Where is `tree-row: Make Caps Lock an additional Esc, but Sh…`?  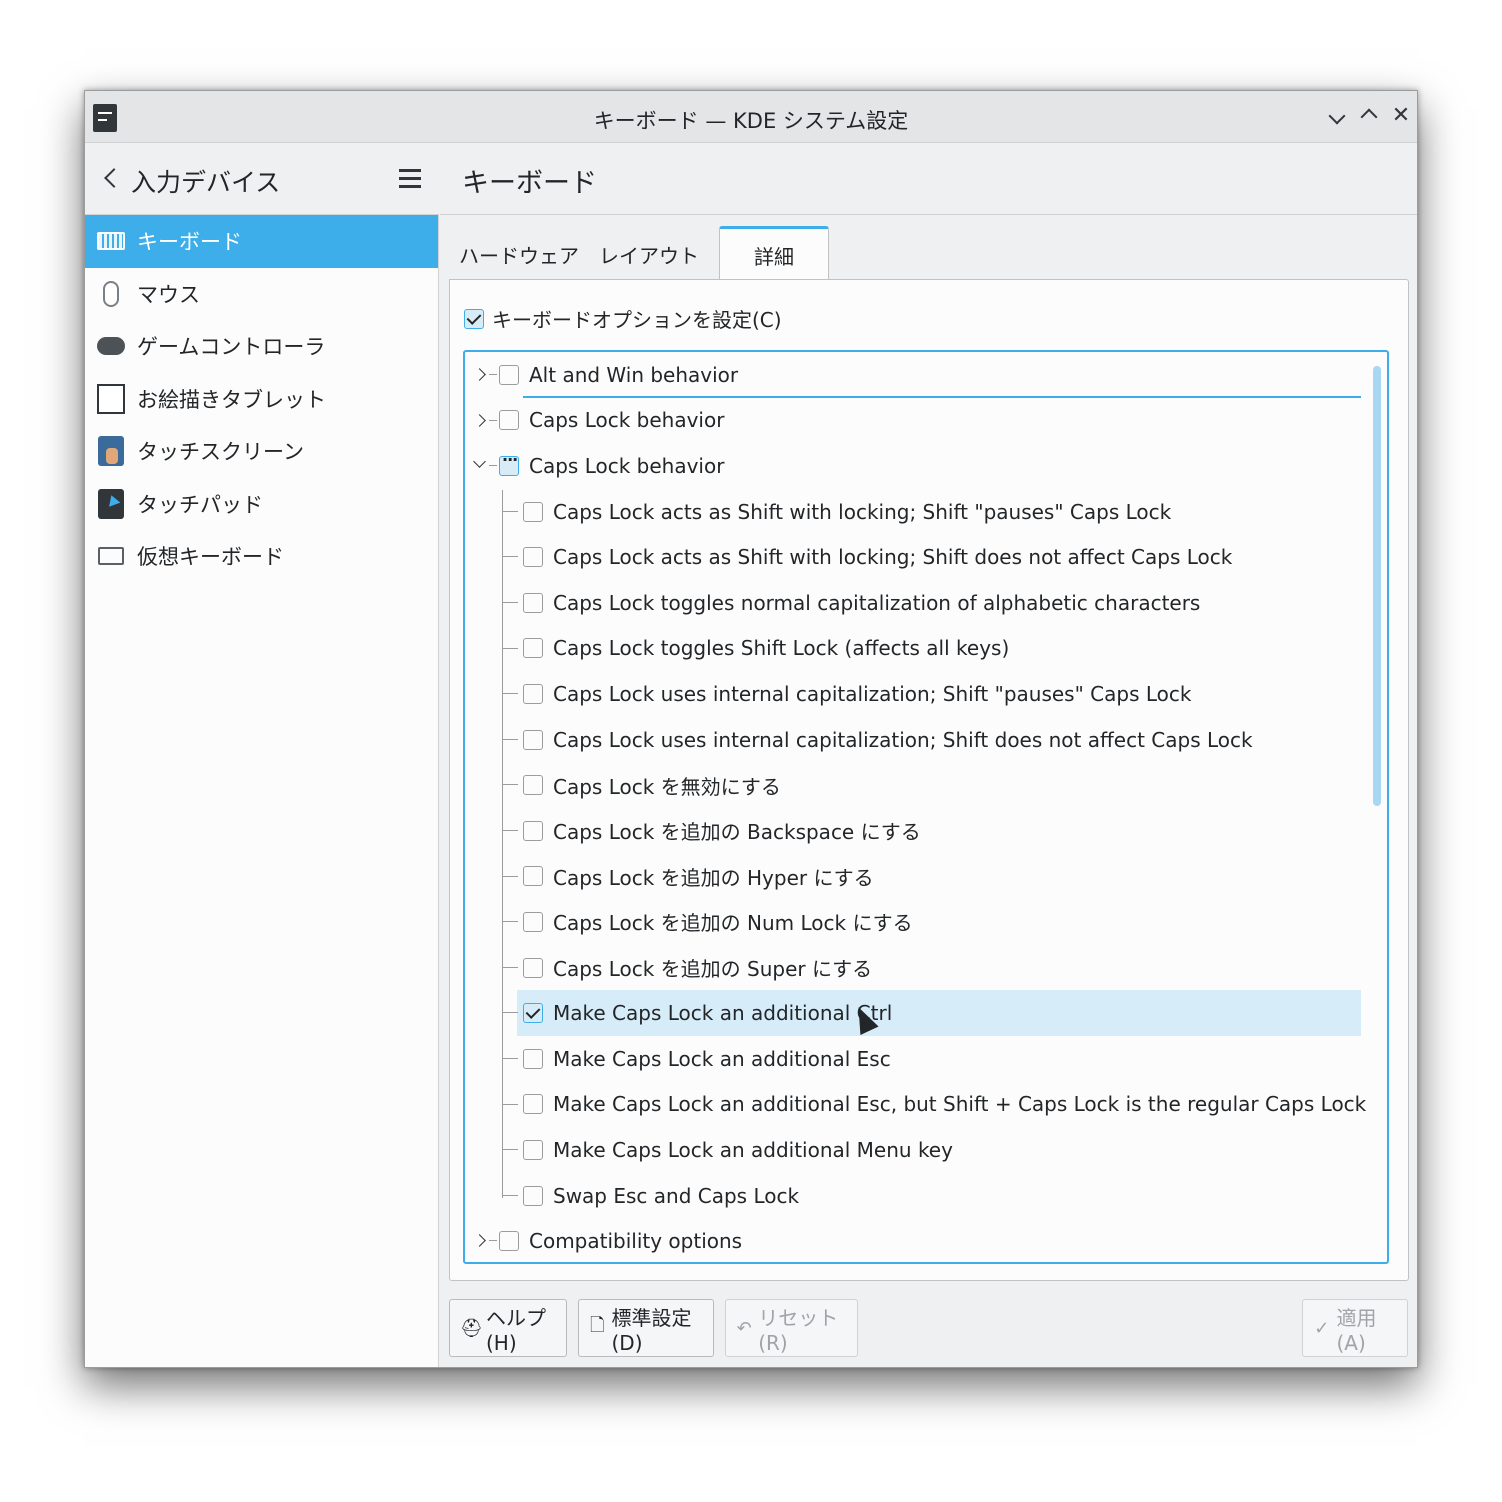 tree-row: Make Caps Lock an additional Esc, but Sh… is located at coordinates (915, 1105).